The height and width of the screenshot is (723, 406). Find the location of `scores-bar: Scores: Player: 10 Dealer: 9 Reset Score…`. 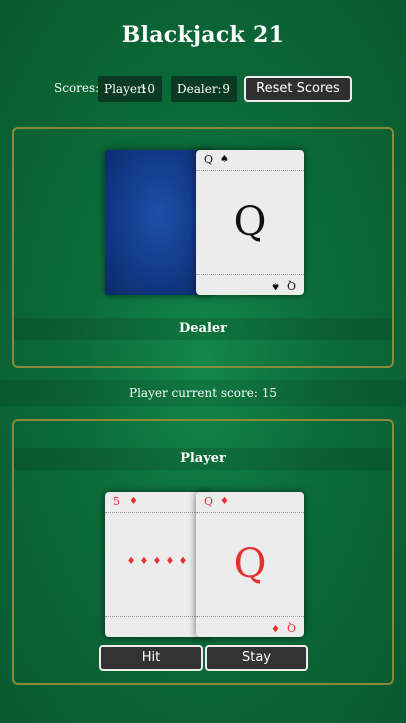

scores-bar: Scores: Player: 10 Dealer: 9 Reset Score… is located at coordinates (203, 89).